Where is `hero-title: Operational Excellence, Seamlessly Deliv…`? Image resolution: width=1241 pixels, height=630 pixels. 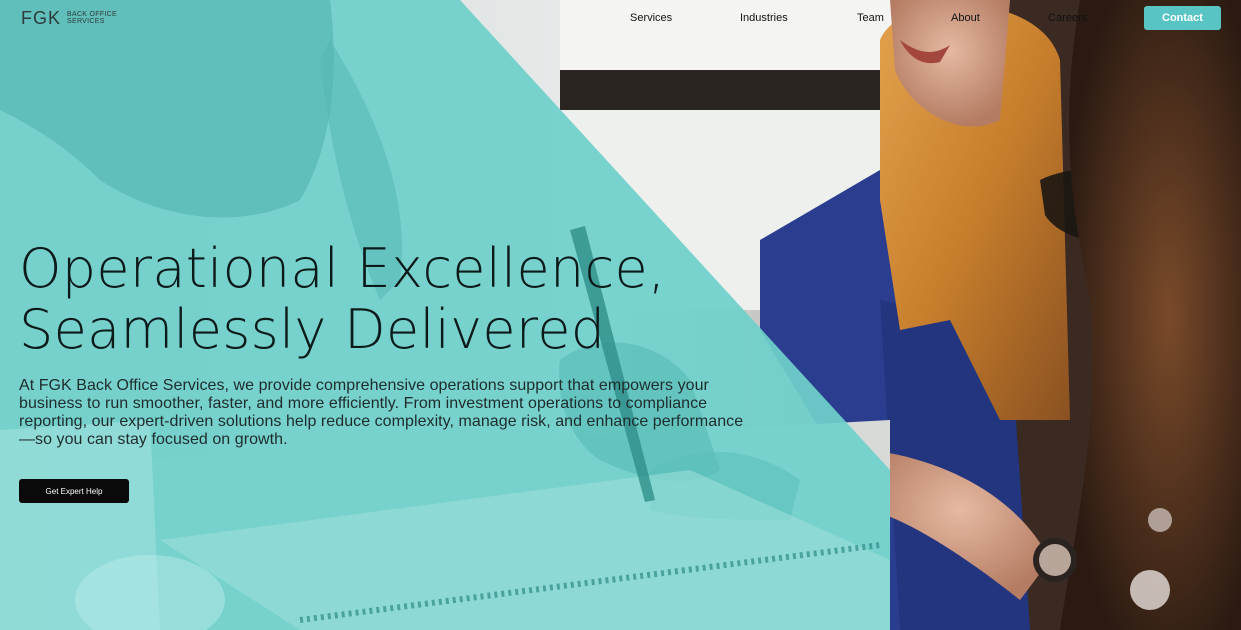 hero-title: Operational Excellence, Seamlessly Deliv… is located at coordinates (399, 299).